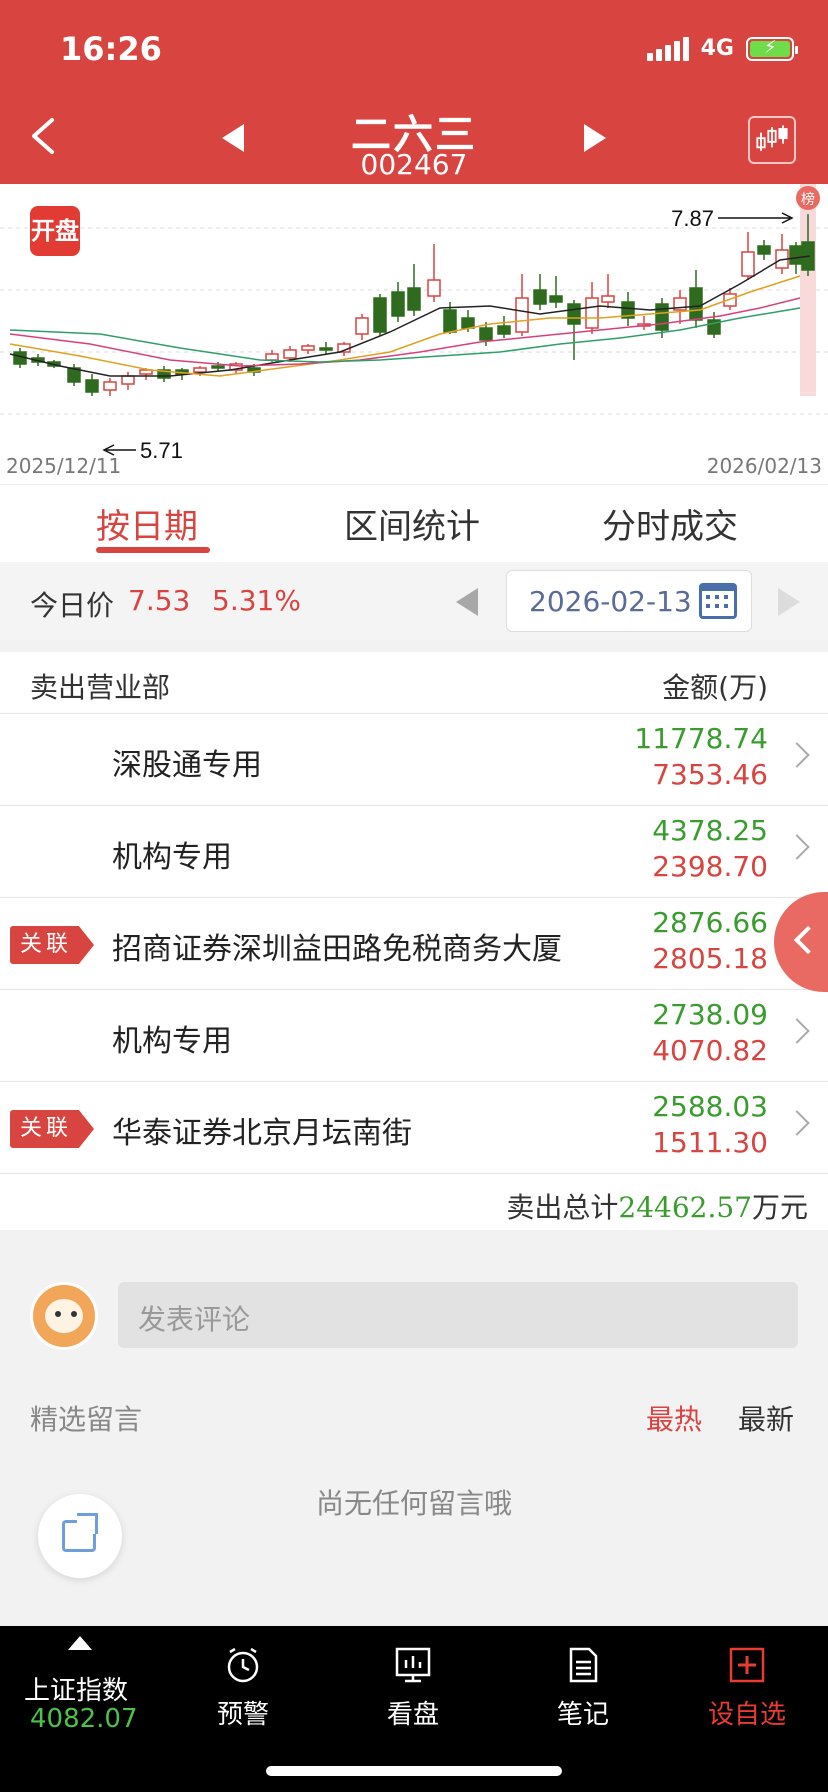  Describe the element at coordinates (710, 1106) in the screenshot. I see `buy-amount: 2588.03` at that location.